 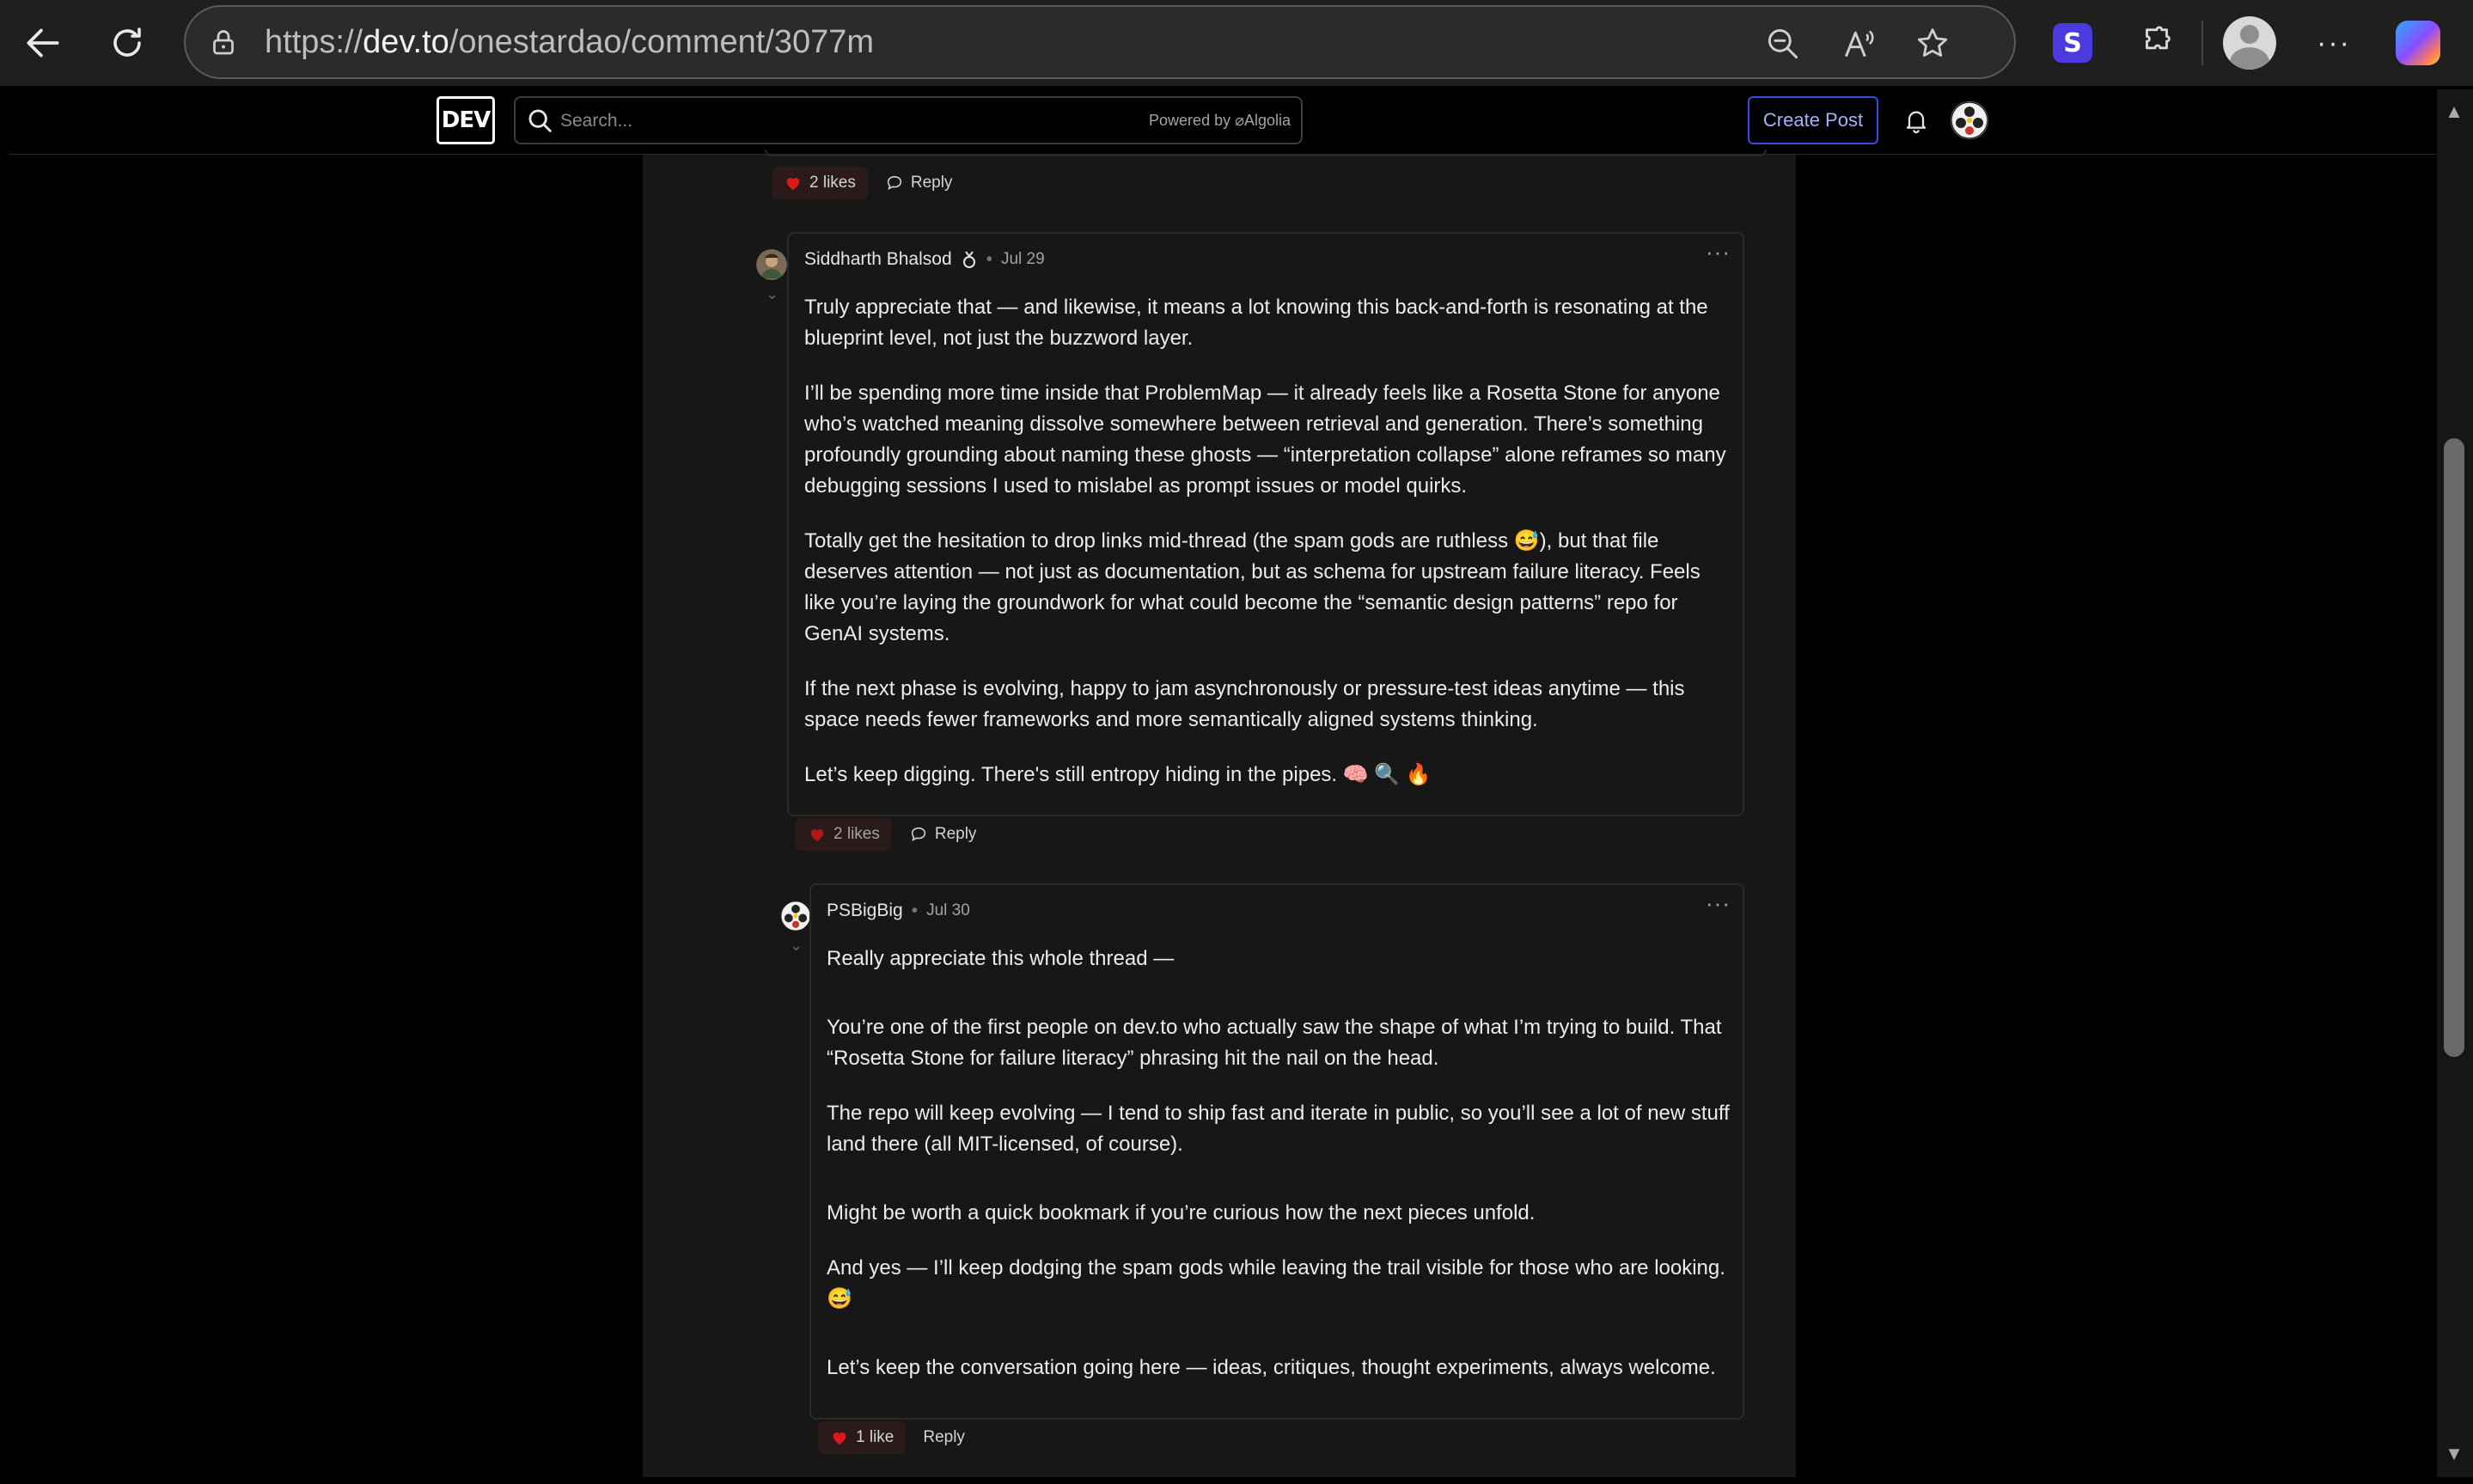 I want to click on dev-logo: DEV, so click(x=466, y=120).